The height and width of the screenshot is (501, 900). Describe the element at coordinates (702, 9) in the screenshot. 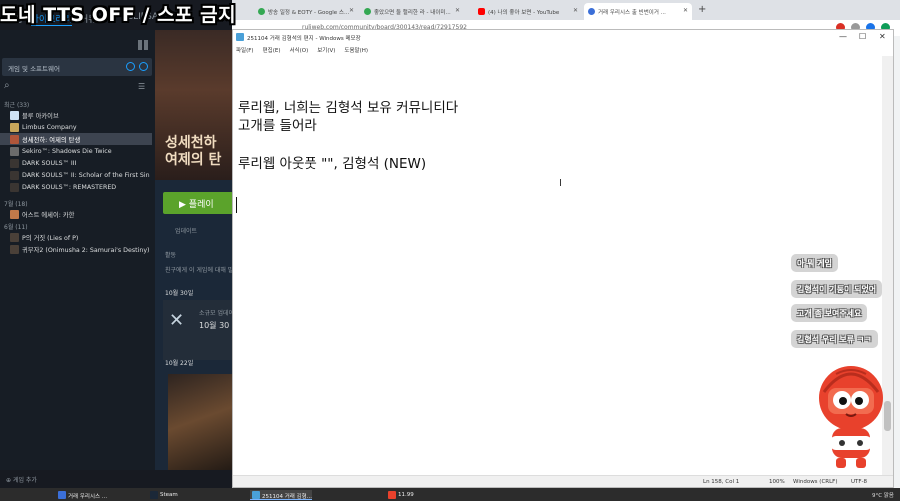

I see `new-tab-button: +` at that location.